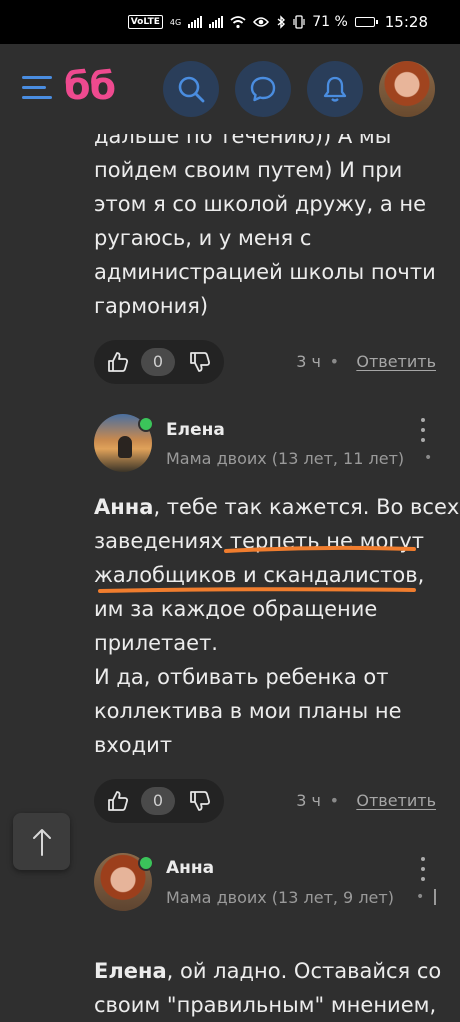 The image size is (460, 1022). I want to click on text-fragment: , ой ладно. Оставайся со, so click(304, 971).